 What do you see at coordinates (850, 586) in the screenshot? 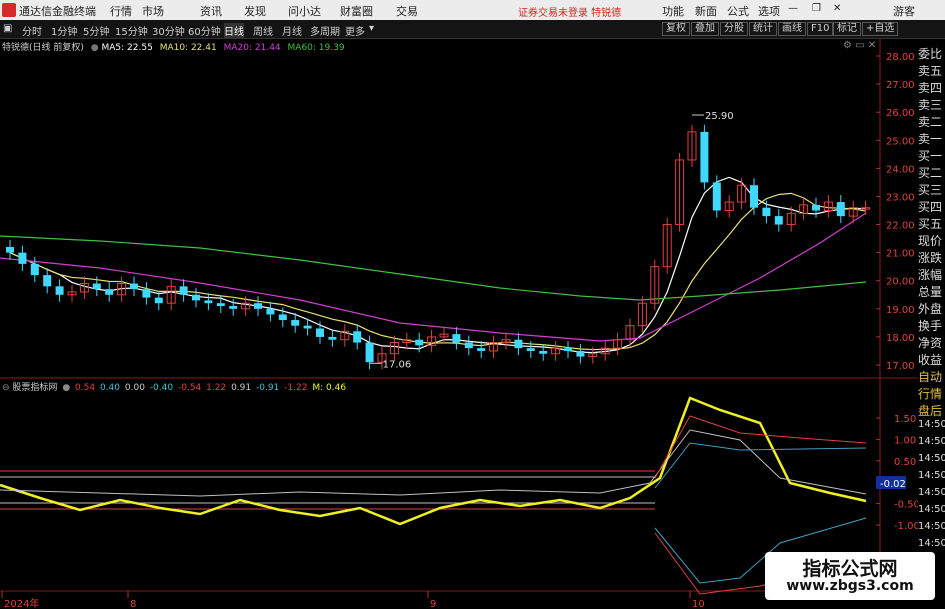
I see `watermark-url: www.zbgs3.com` at bounding box center [850, 586].